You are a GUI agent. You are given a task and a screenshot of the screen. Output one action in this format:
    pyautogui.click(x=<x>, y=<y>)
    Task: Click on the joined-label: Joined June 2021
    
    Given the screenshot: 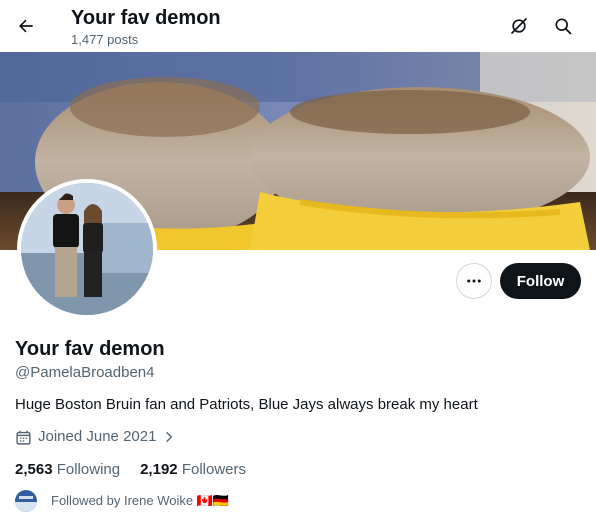 What is the action you would take?
    pyautogui.click(x=97, y=436)
    